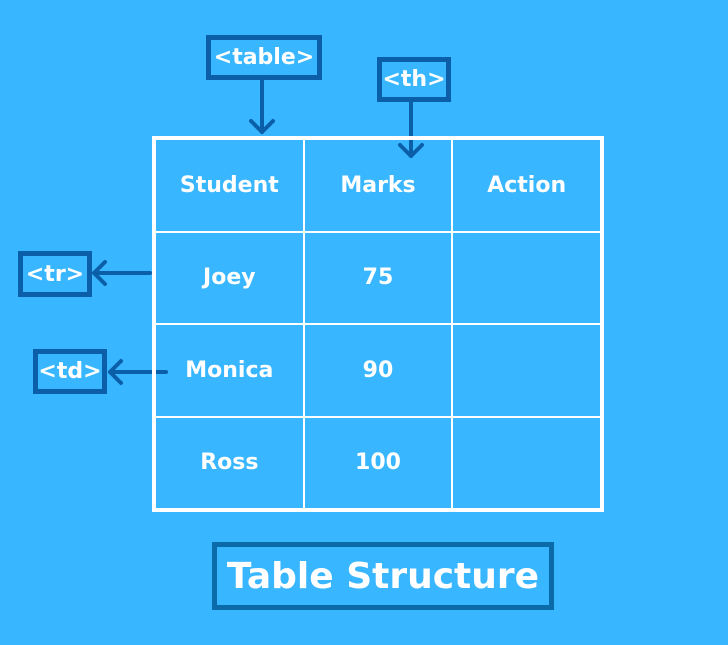 This screenshot has width=728, height=645. I want to click on row-1-student: Joey, so click(229, 277).